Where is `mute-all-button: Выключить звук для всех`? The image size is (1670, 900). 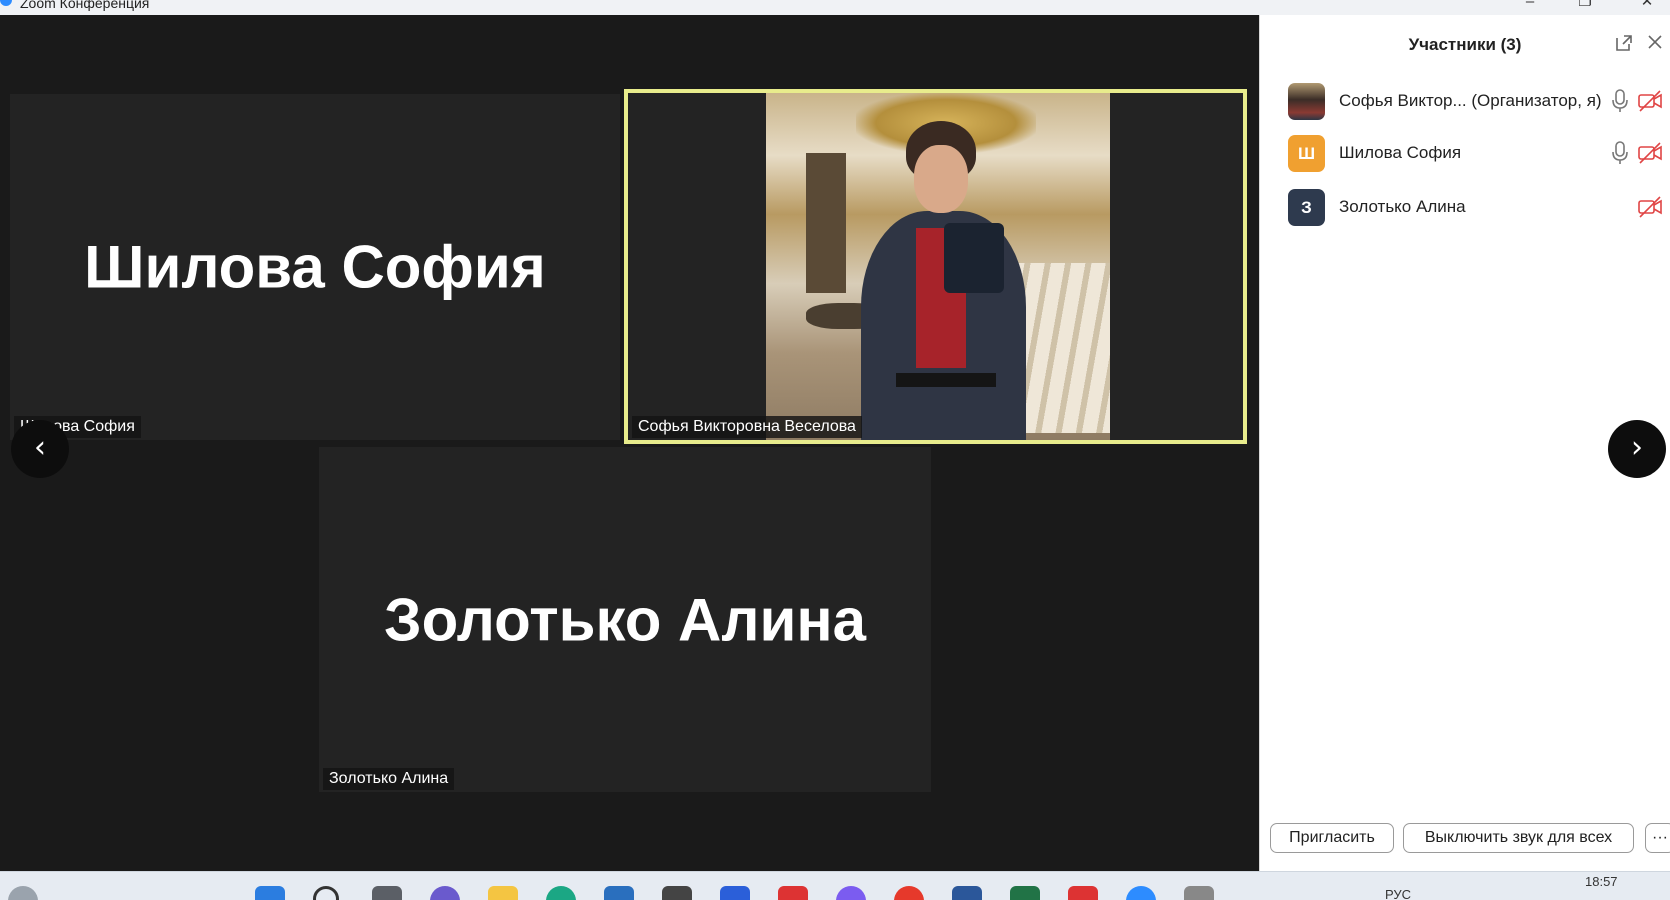 mute-all-button: Выключить звук для всех is located at coordinates (1518, 838).